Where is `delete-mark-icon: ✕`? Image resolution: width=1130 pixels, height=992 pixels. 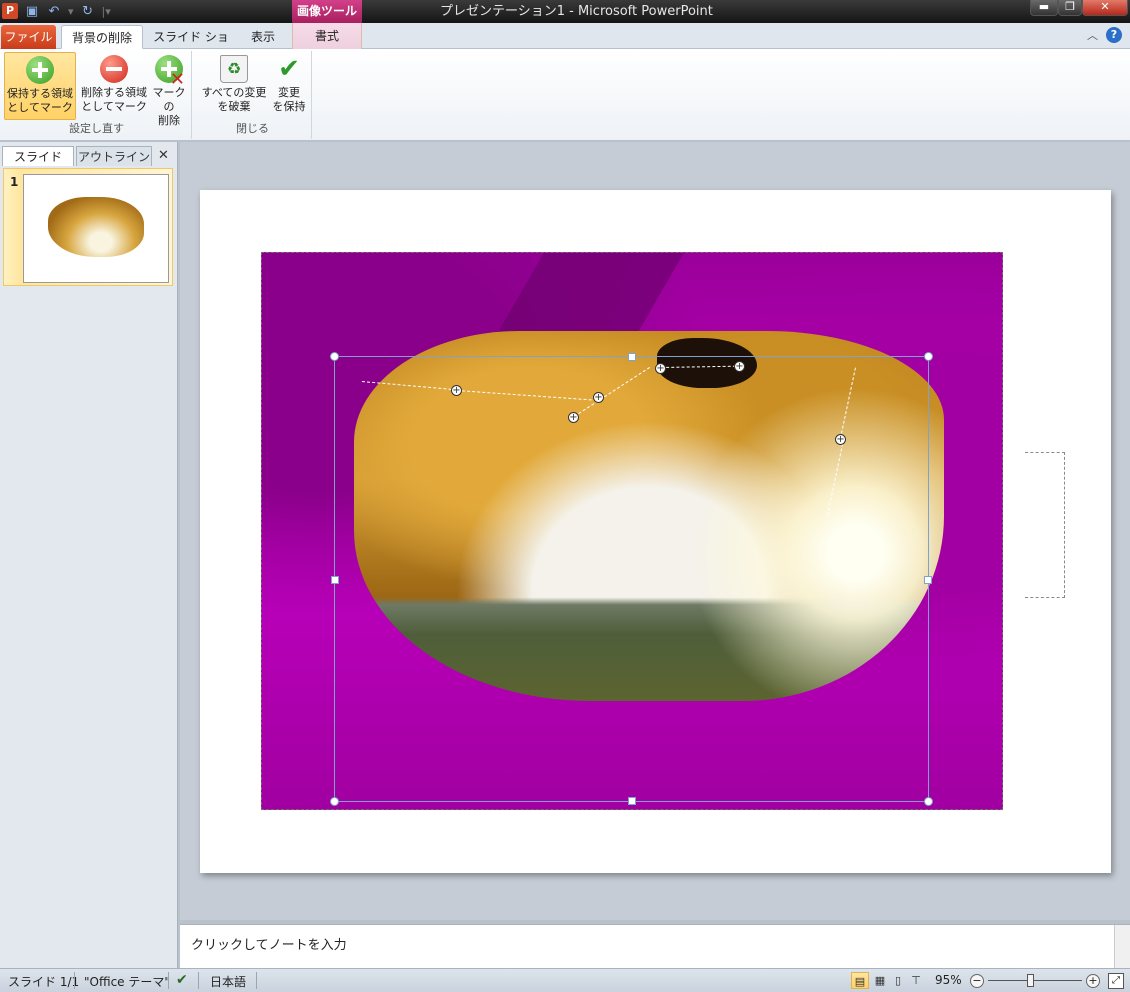
delete-mark-icon: ✕ is located at coordinates (170, 72).